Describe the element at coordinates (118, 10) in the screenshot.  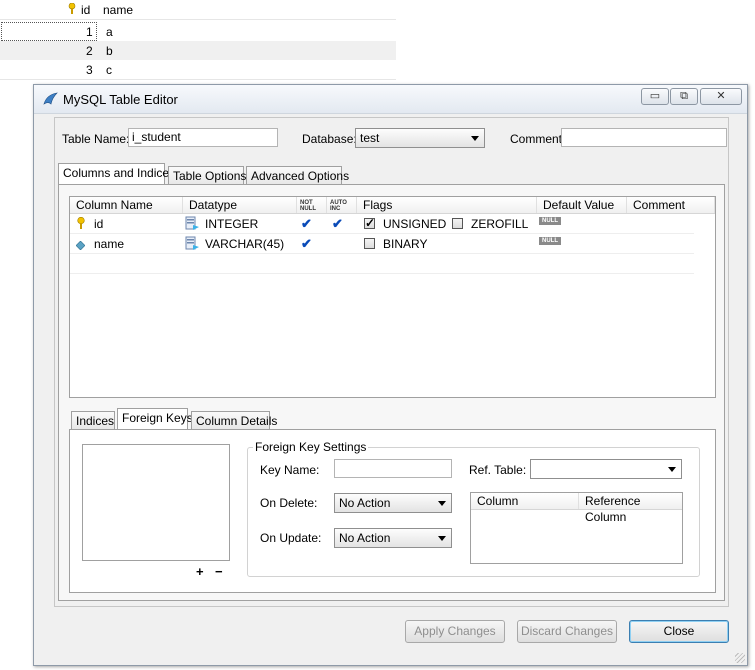
I see `header-name: name` at that location.